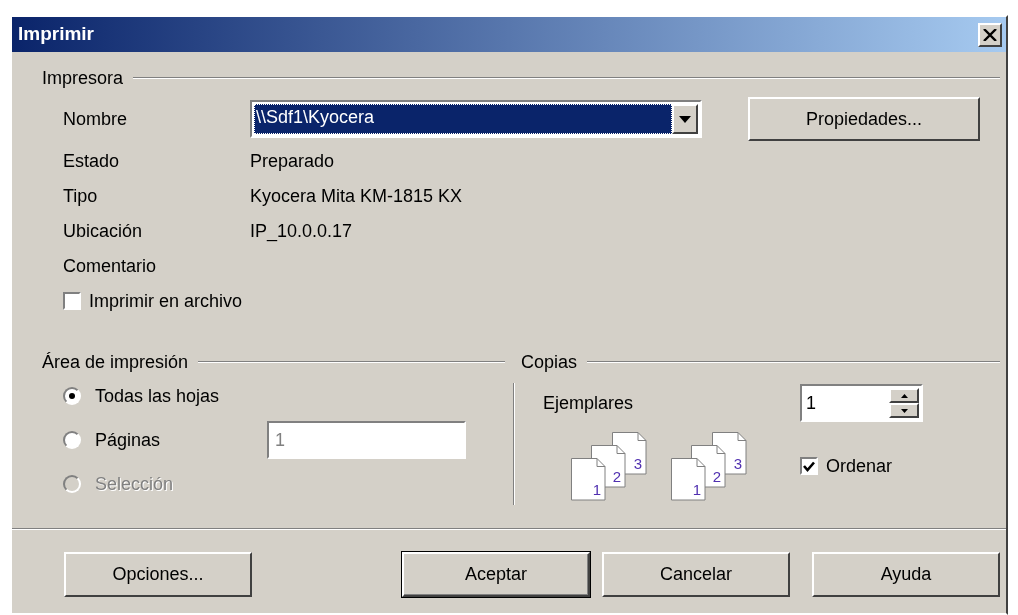 The height and width of the screenshot is (615, 1018). I want to click on info-label: Tipo, so click(81, 196).